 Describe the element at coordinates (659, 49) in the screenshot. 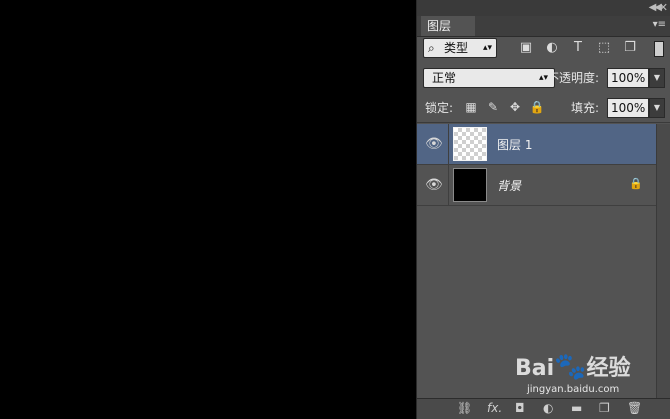

I see `filter-toggle` at that location.